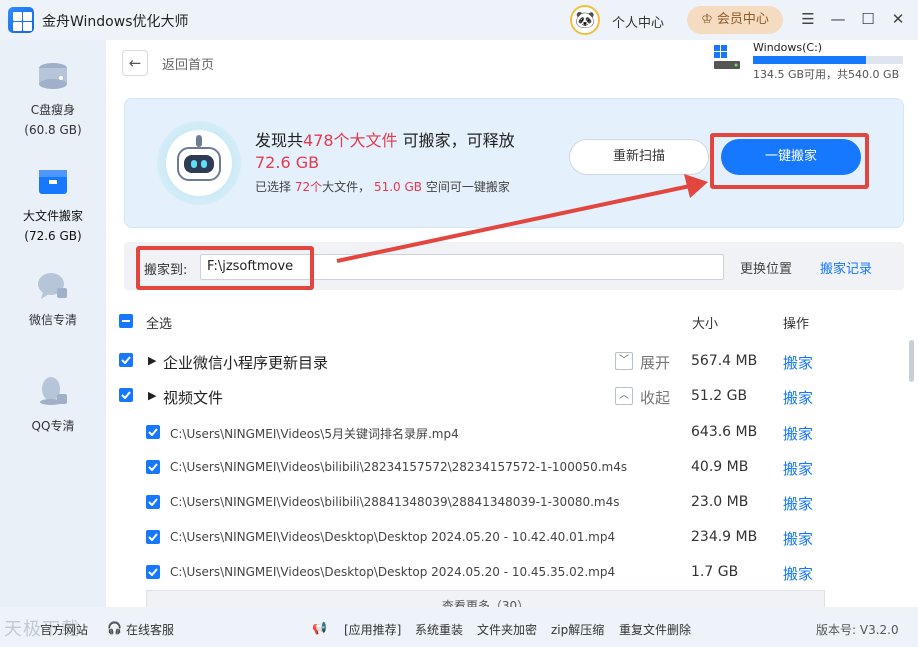  What do you see at coordinates (911, 361) in the screenshot?
I see `list-scrollbar` at bounding box center [911, 361].